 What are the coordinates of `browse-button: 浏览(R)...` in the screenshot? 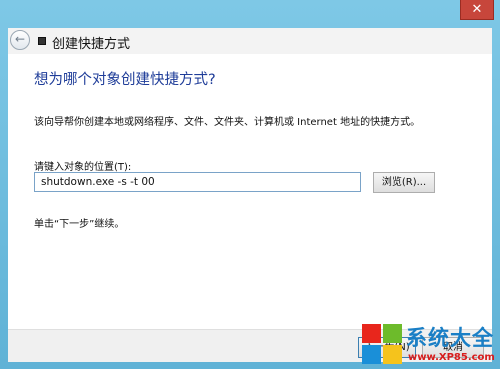 It's located at (404, 182).